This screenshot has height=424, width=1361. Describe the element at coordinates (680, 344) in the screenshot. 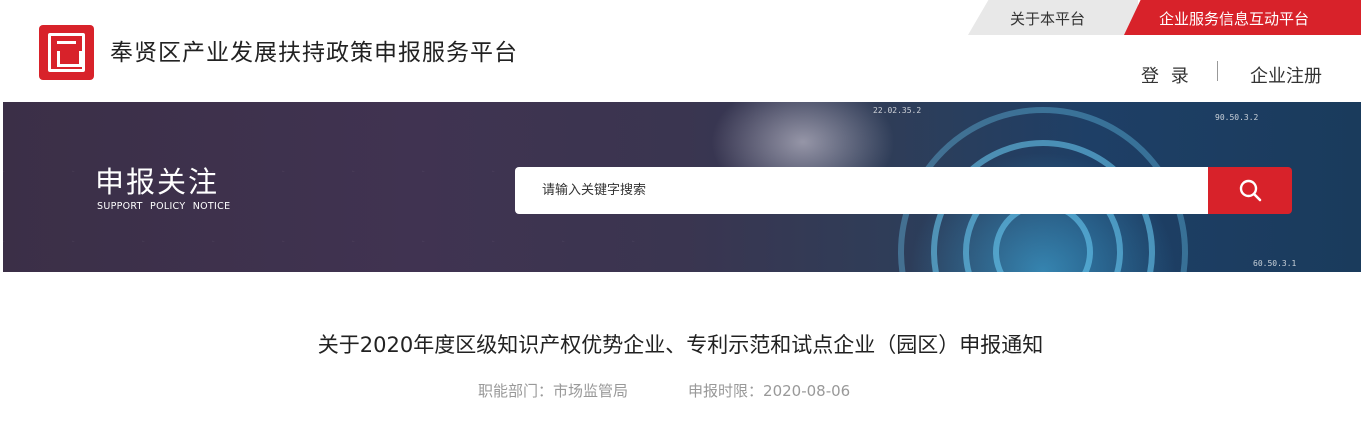

I see `article-title: 关于2020年度区级知识产权优势企业、专利示范和试点企业（园区）申报通知` at that location.